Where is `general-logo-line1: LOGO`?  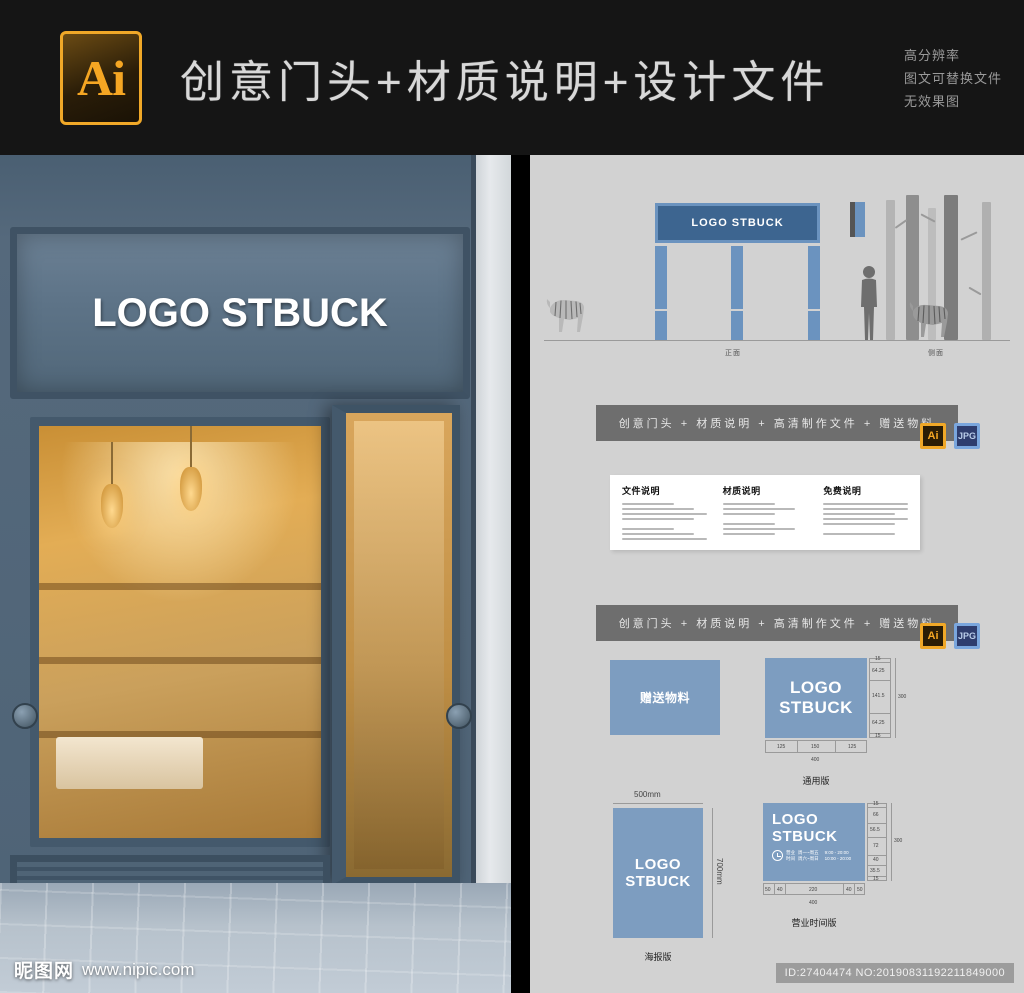
general-logo-line1: LOGO is located at coordinates (816, 687).